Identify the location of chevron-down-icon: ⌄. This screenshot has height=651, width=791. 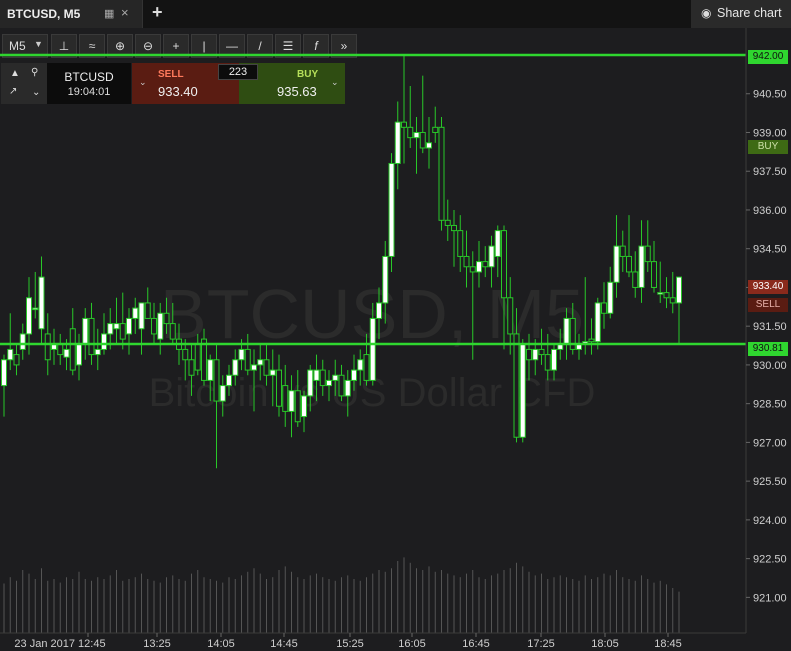
(36, 92).